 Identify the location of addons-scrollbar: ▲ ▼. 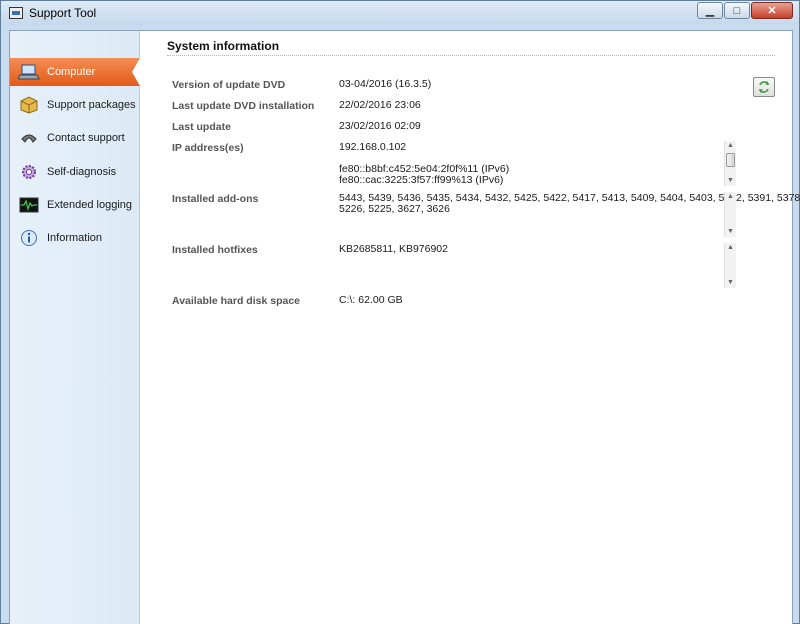
(730, 214).